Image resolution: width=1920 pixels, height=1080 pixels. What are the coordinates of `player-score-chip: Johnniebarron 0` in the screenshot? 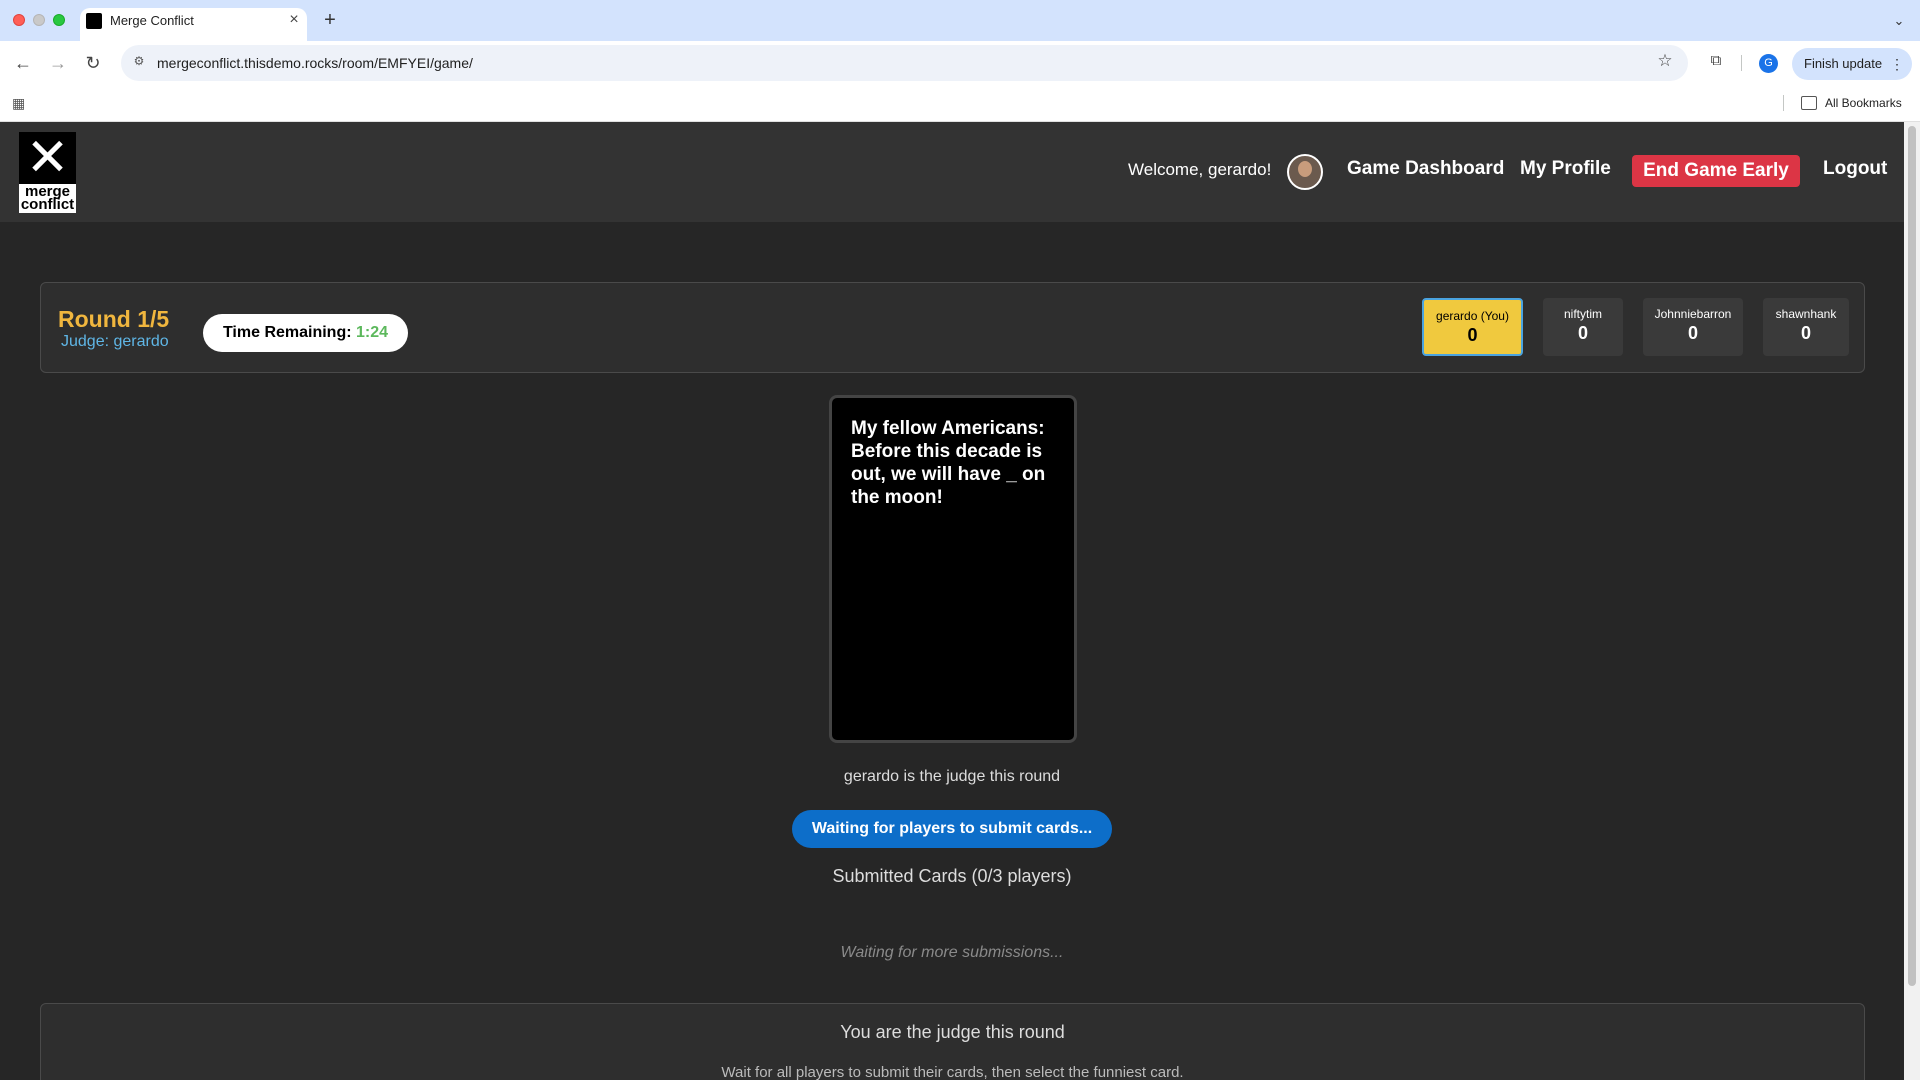 It's located at (1693, 327).